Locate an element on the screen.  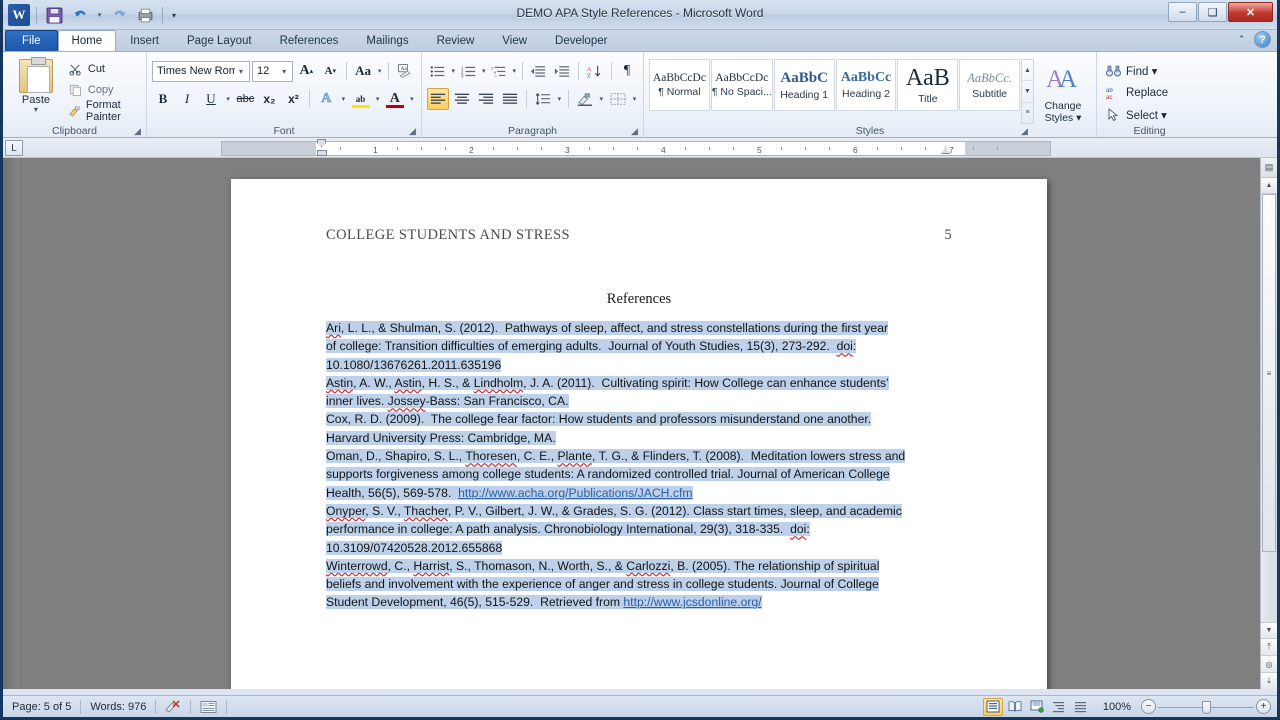
font-size-combo: 12 ▾ is located at coordinates (273, 71).